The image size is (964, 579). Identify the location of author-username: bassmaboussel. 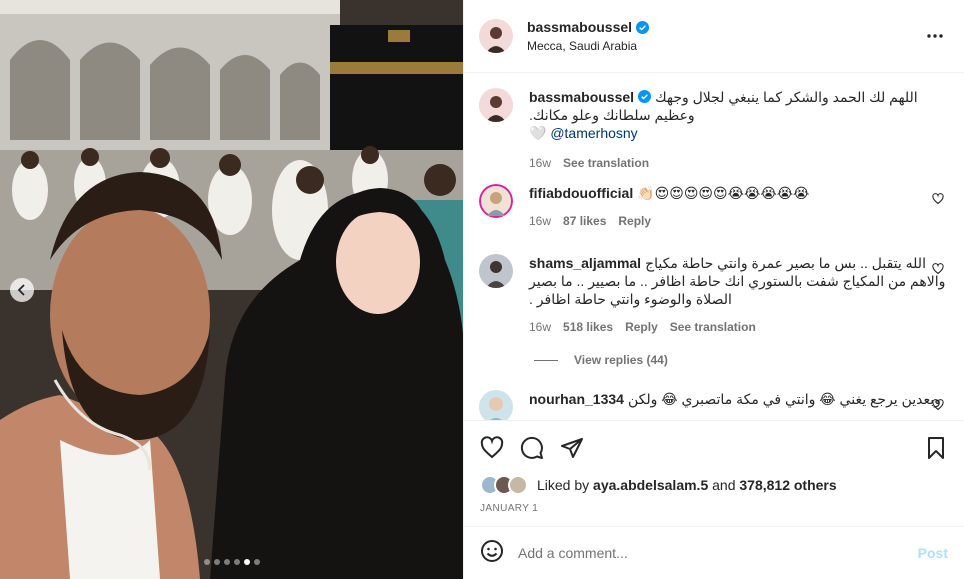
(588, 27).